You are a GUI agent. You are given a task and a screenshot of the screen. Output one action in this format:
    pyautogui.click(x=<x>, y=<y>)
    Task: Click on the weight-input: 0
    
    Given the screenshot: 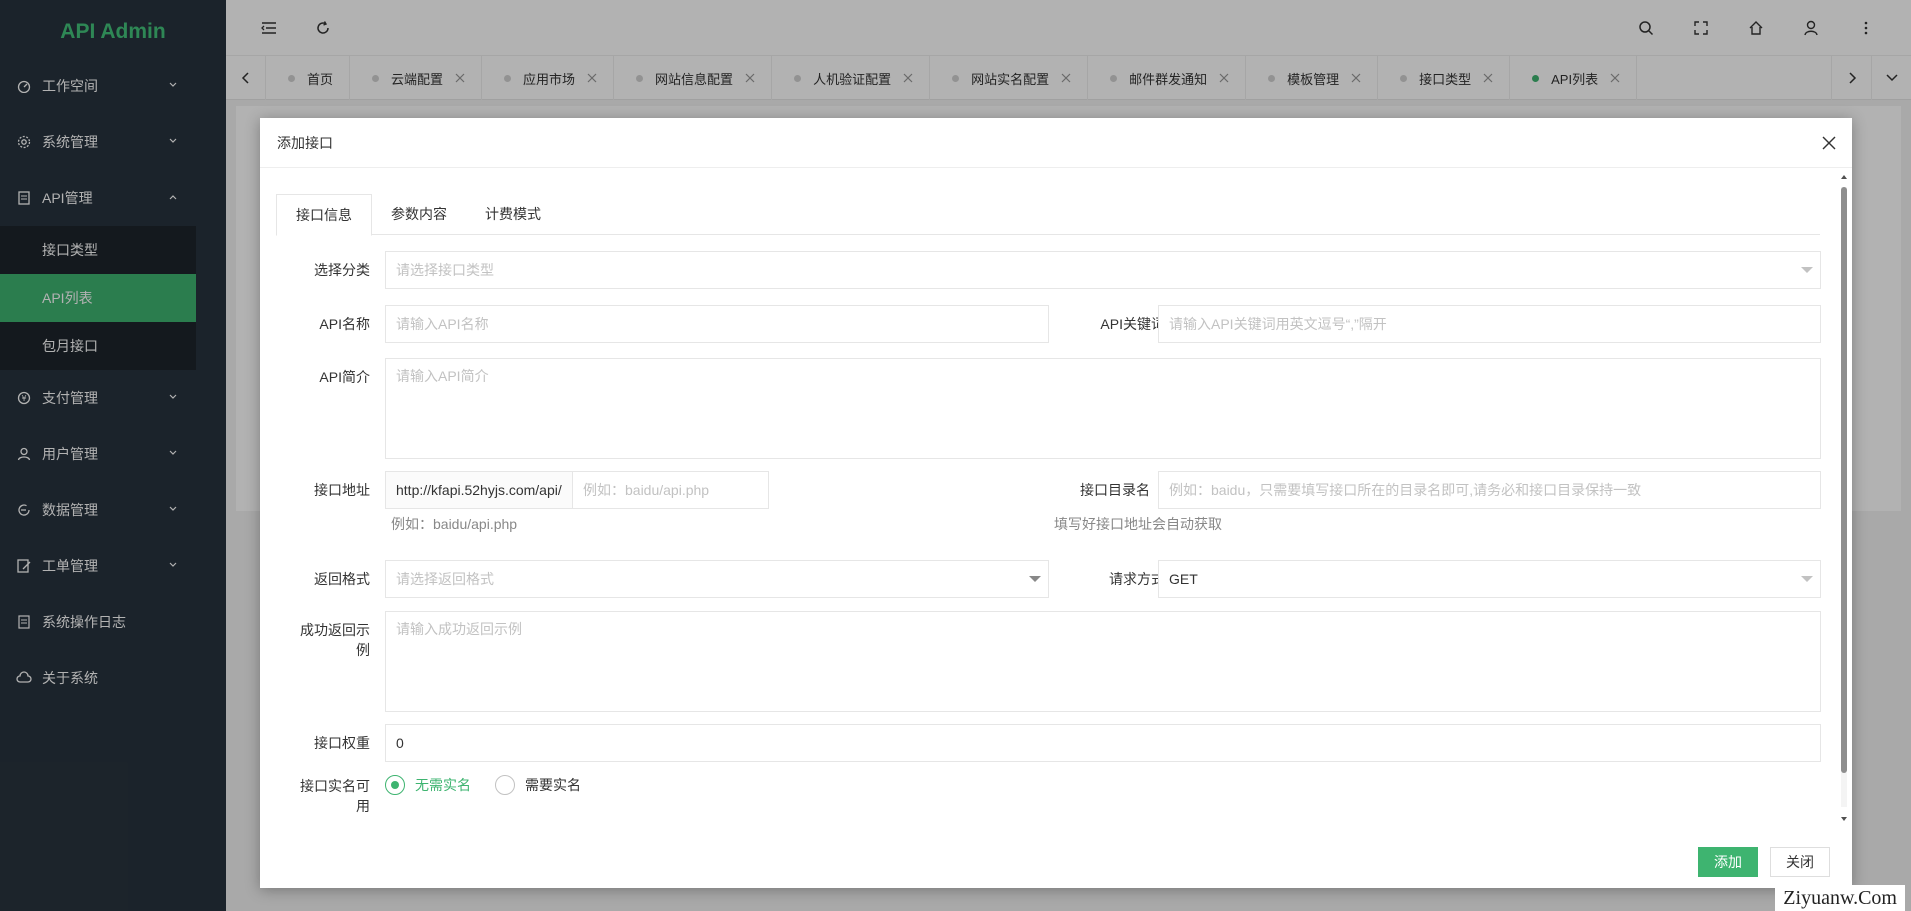 What is the action you would take?
    pyautogui.click(x=1103, y=743)
    